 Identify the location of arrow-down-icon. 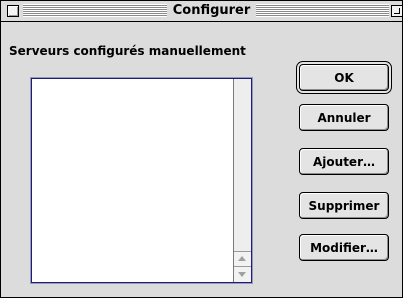
(242, 274).